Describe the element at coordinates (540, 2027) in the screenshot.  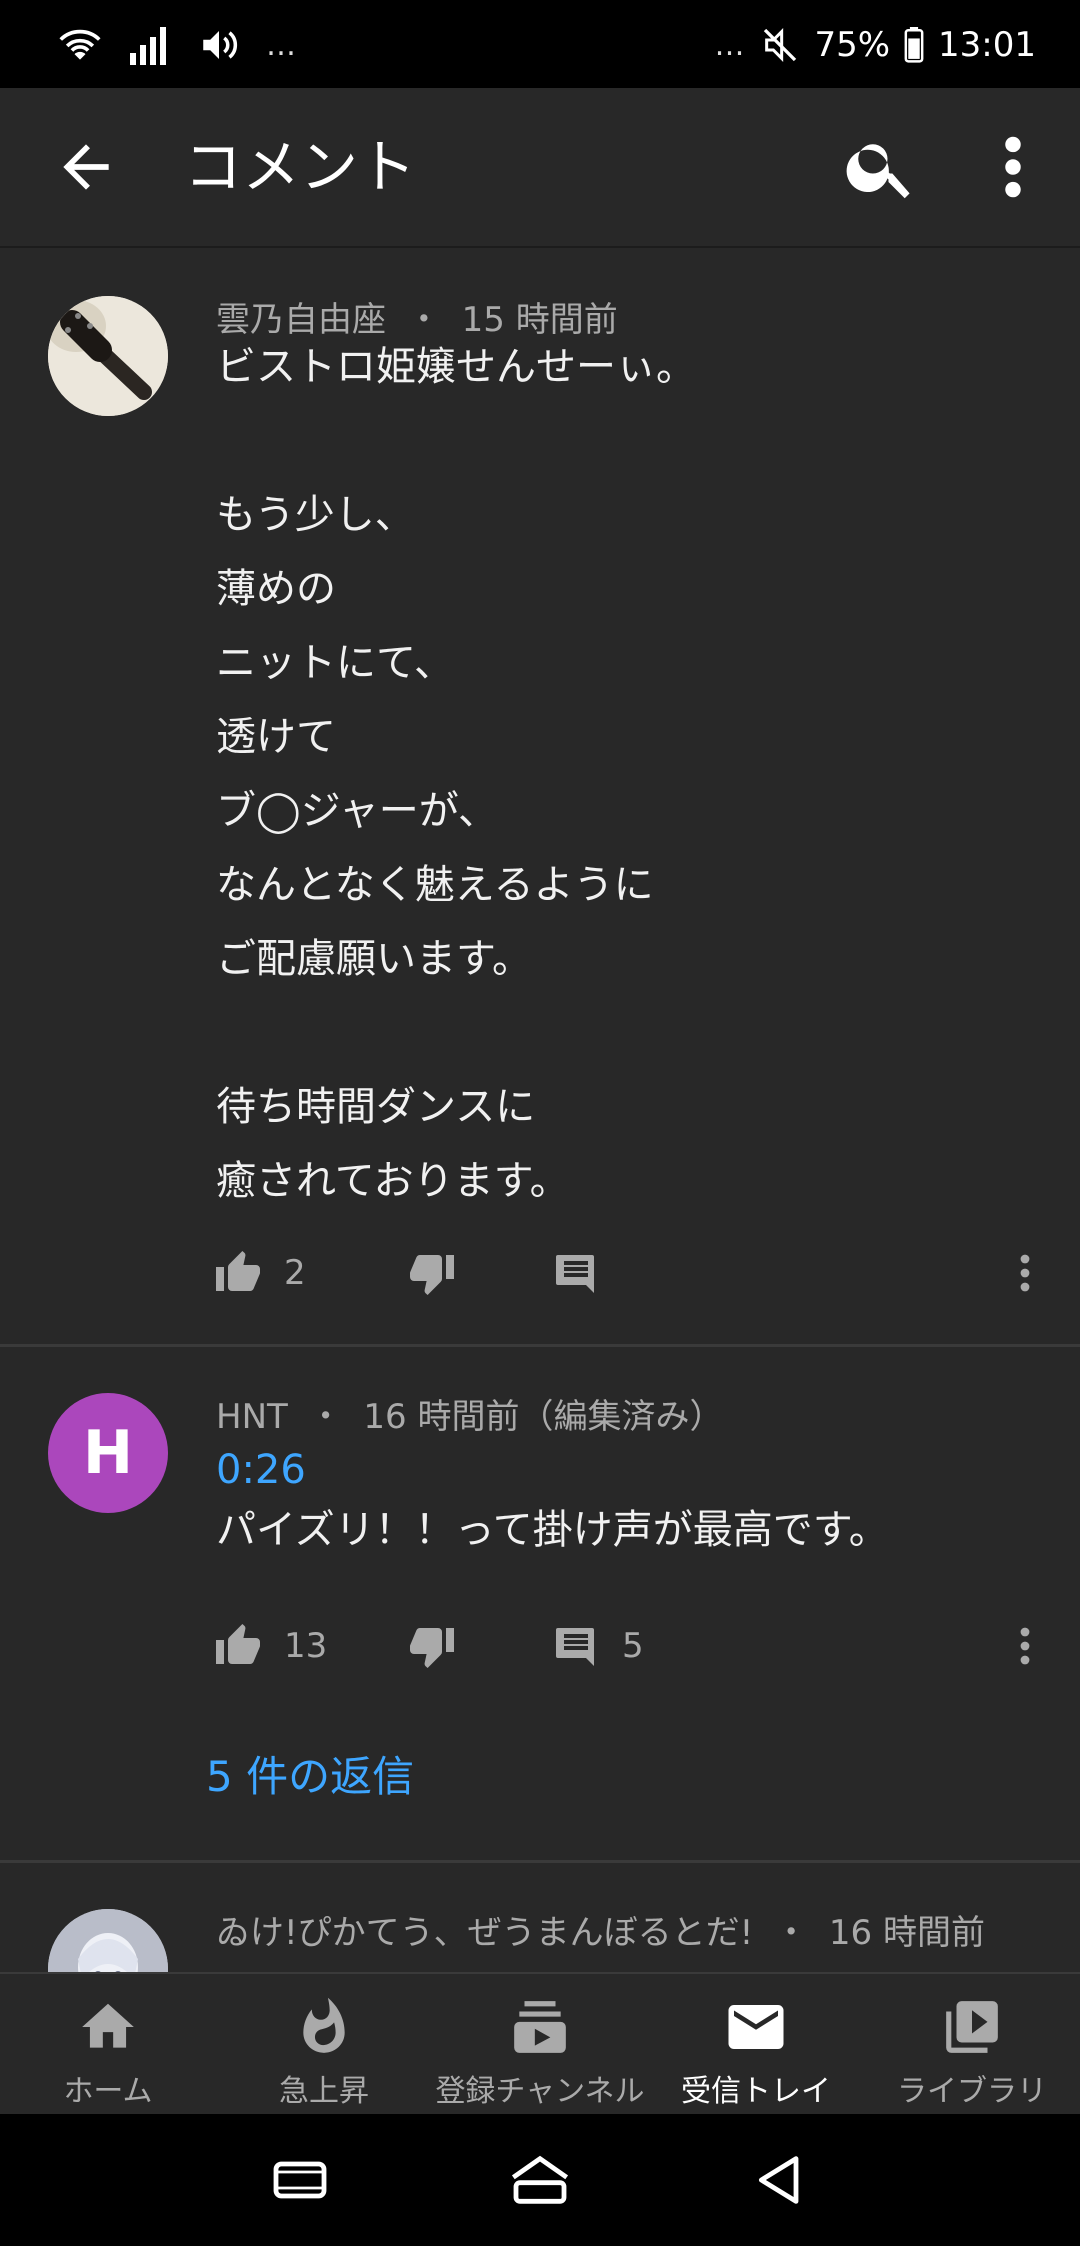
I see `subscriptions-icon` at that location.